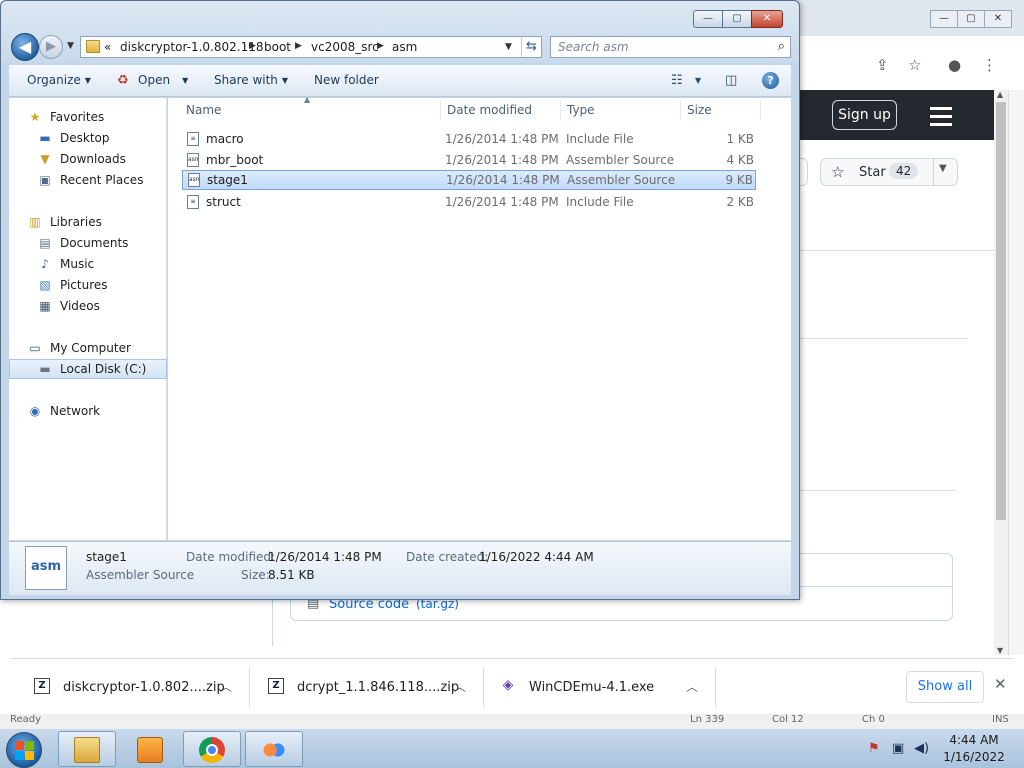 The height and width of the screenshot is (768, 1024). I want to click on download-item: ◈ WinCDEmu-4.1.exe ︿, so click(596, 687).